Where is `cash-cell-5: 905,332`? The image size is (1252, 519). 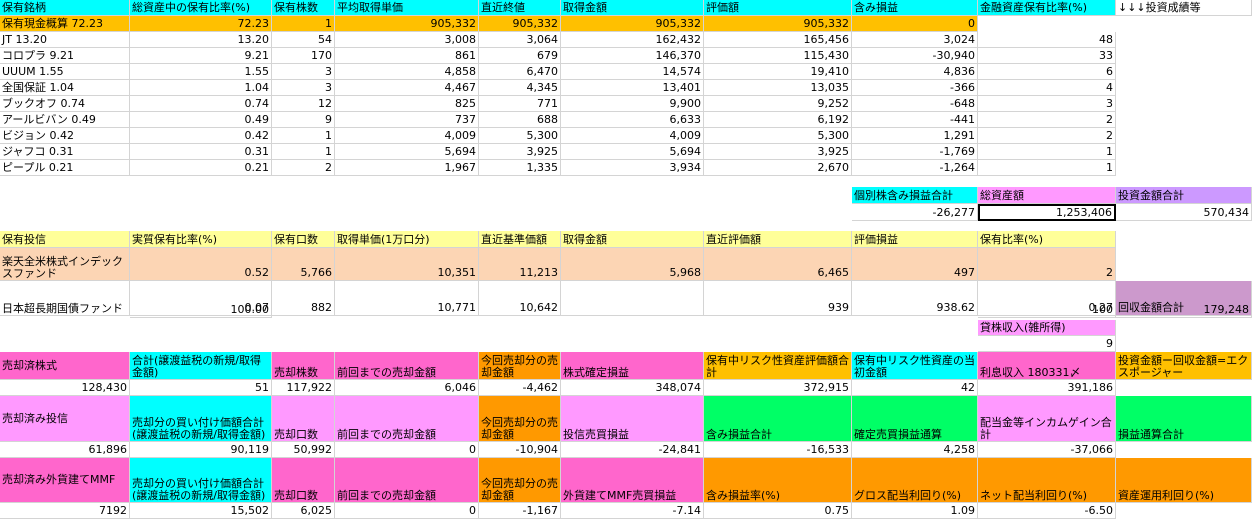 cash-cell-5: 905,332 is located at coordinates (632, 24).